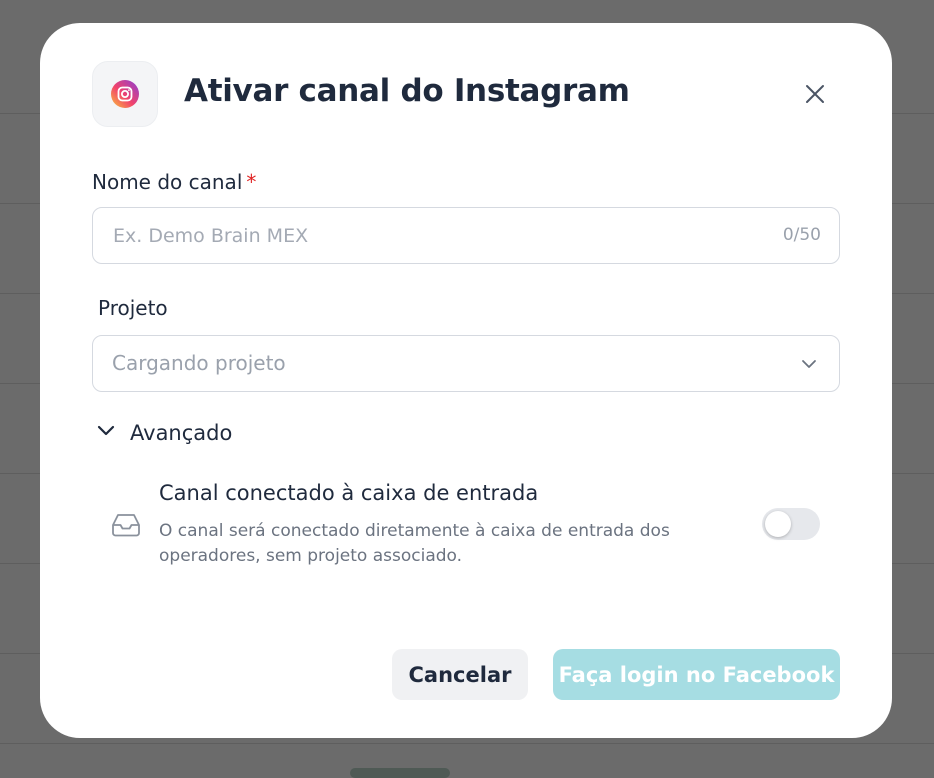  Describe the element at coordinates (349, 493) in the screenshot. I see `inbox-option-title: Canal conectado à caixa de entrada` at that location.